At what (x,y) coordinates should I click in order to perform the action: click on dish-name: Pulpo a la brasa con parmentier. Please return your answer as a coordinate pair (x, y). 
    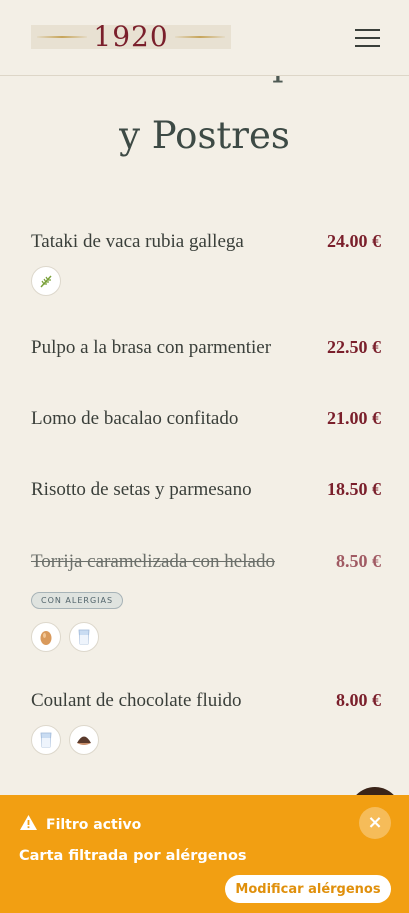
    Looking at the image, I should click on (151, 347).